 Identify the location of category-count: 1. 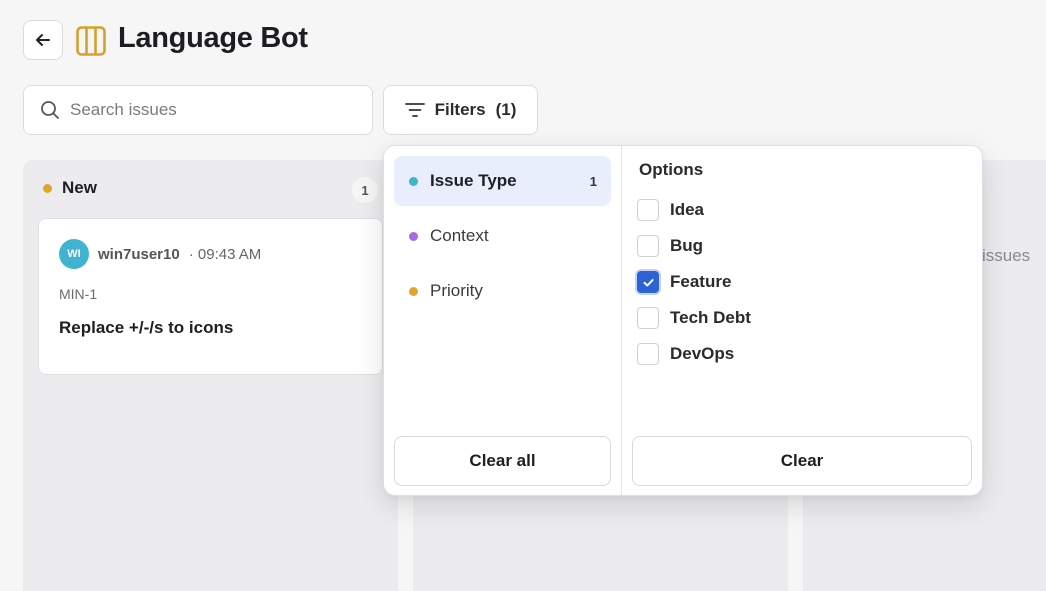
(593, 181).